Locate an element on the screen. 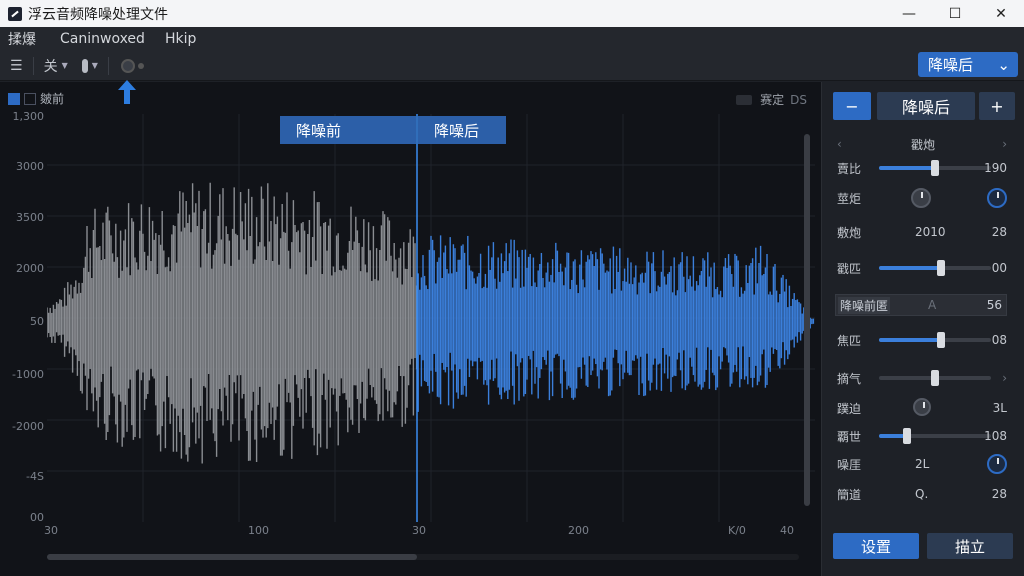 This screenshot has height=576, width=1024. toolbar-divider is located at coordinates (108, 65).